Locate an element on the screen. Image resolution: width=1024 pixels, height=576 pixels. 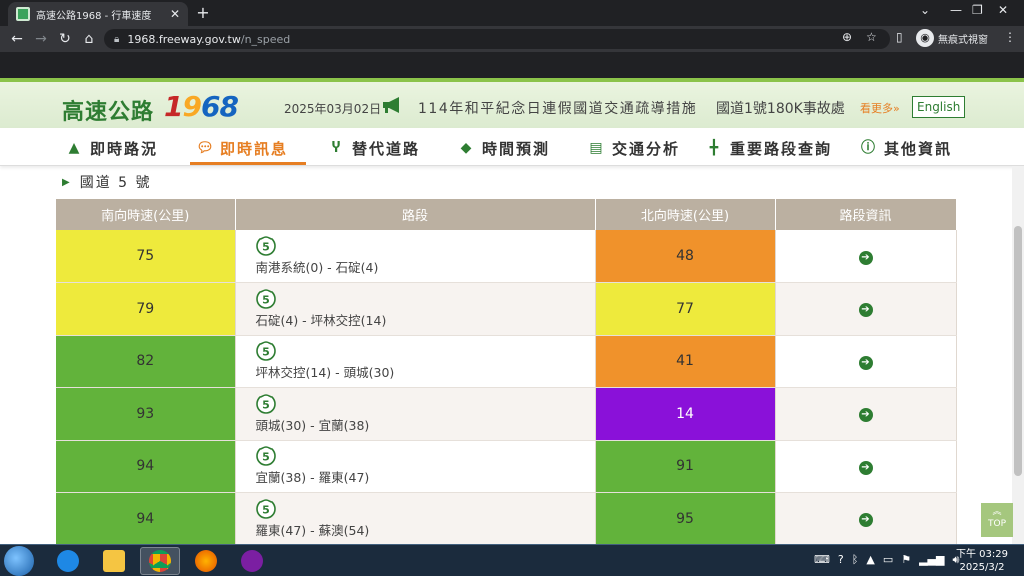
forward-icon: → is located at coordinates (41, 39).